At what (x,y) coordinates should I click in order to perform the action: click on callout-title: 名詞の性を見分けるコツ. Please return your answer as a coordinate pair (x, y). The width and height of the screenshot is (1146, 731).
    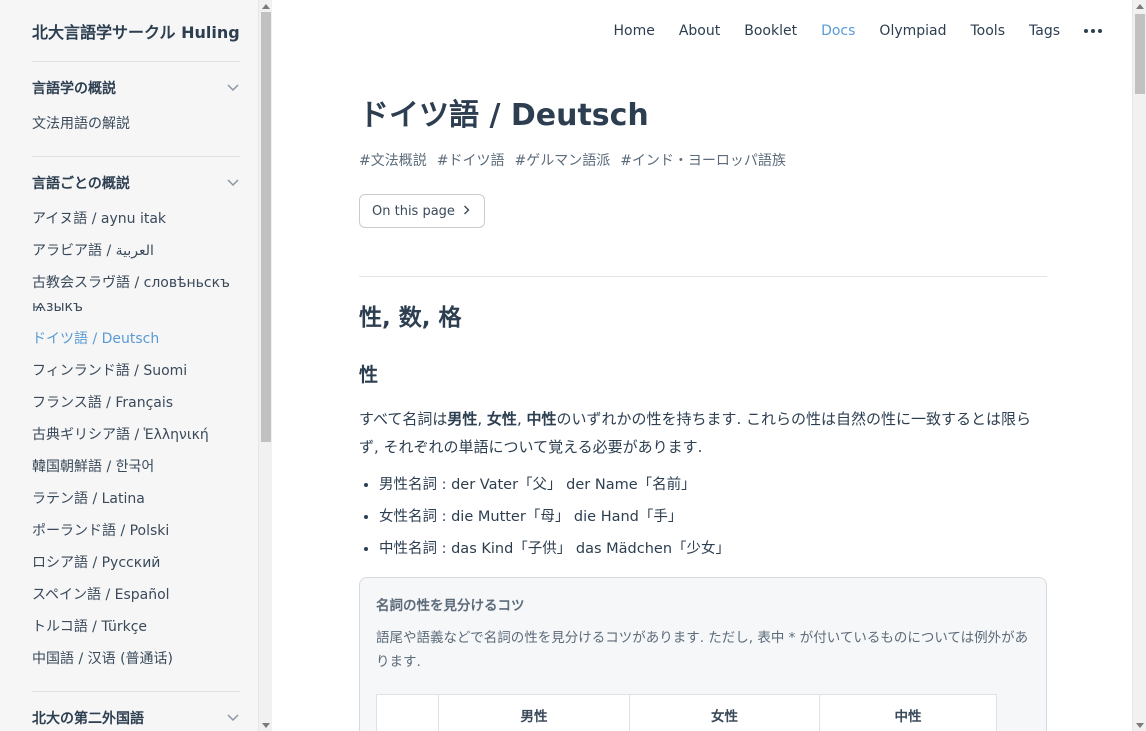
    Looking at the image, I should click on (450, 606).